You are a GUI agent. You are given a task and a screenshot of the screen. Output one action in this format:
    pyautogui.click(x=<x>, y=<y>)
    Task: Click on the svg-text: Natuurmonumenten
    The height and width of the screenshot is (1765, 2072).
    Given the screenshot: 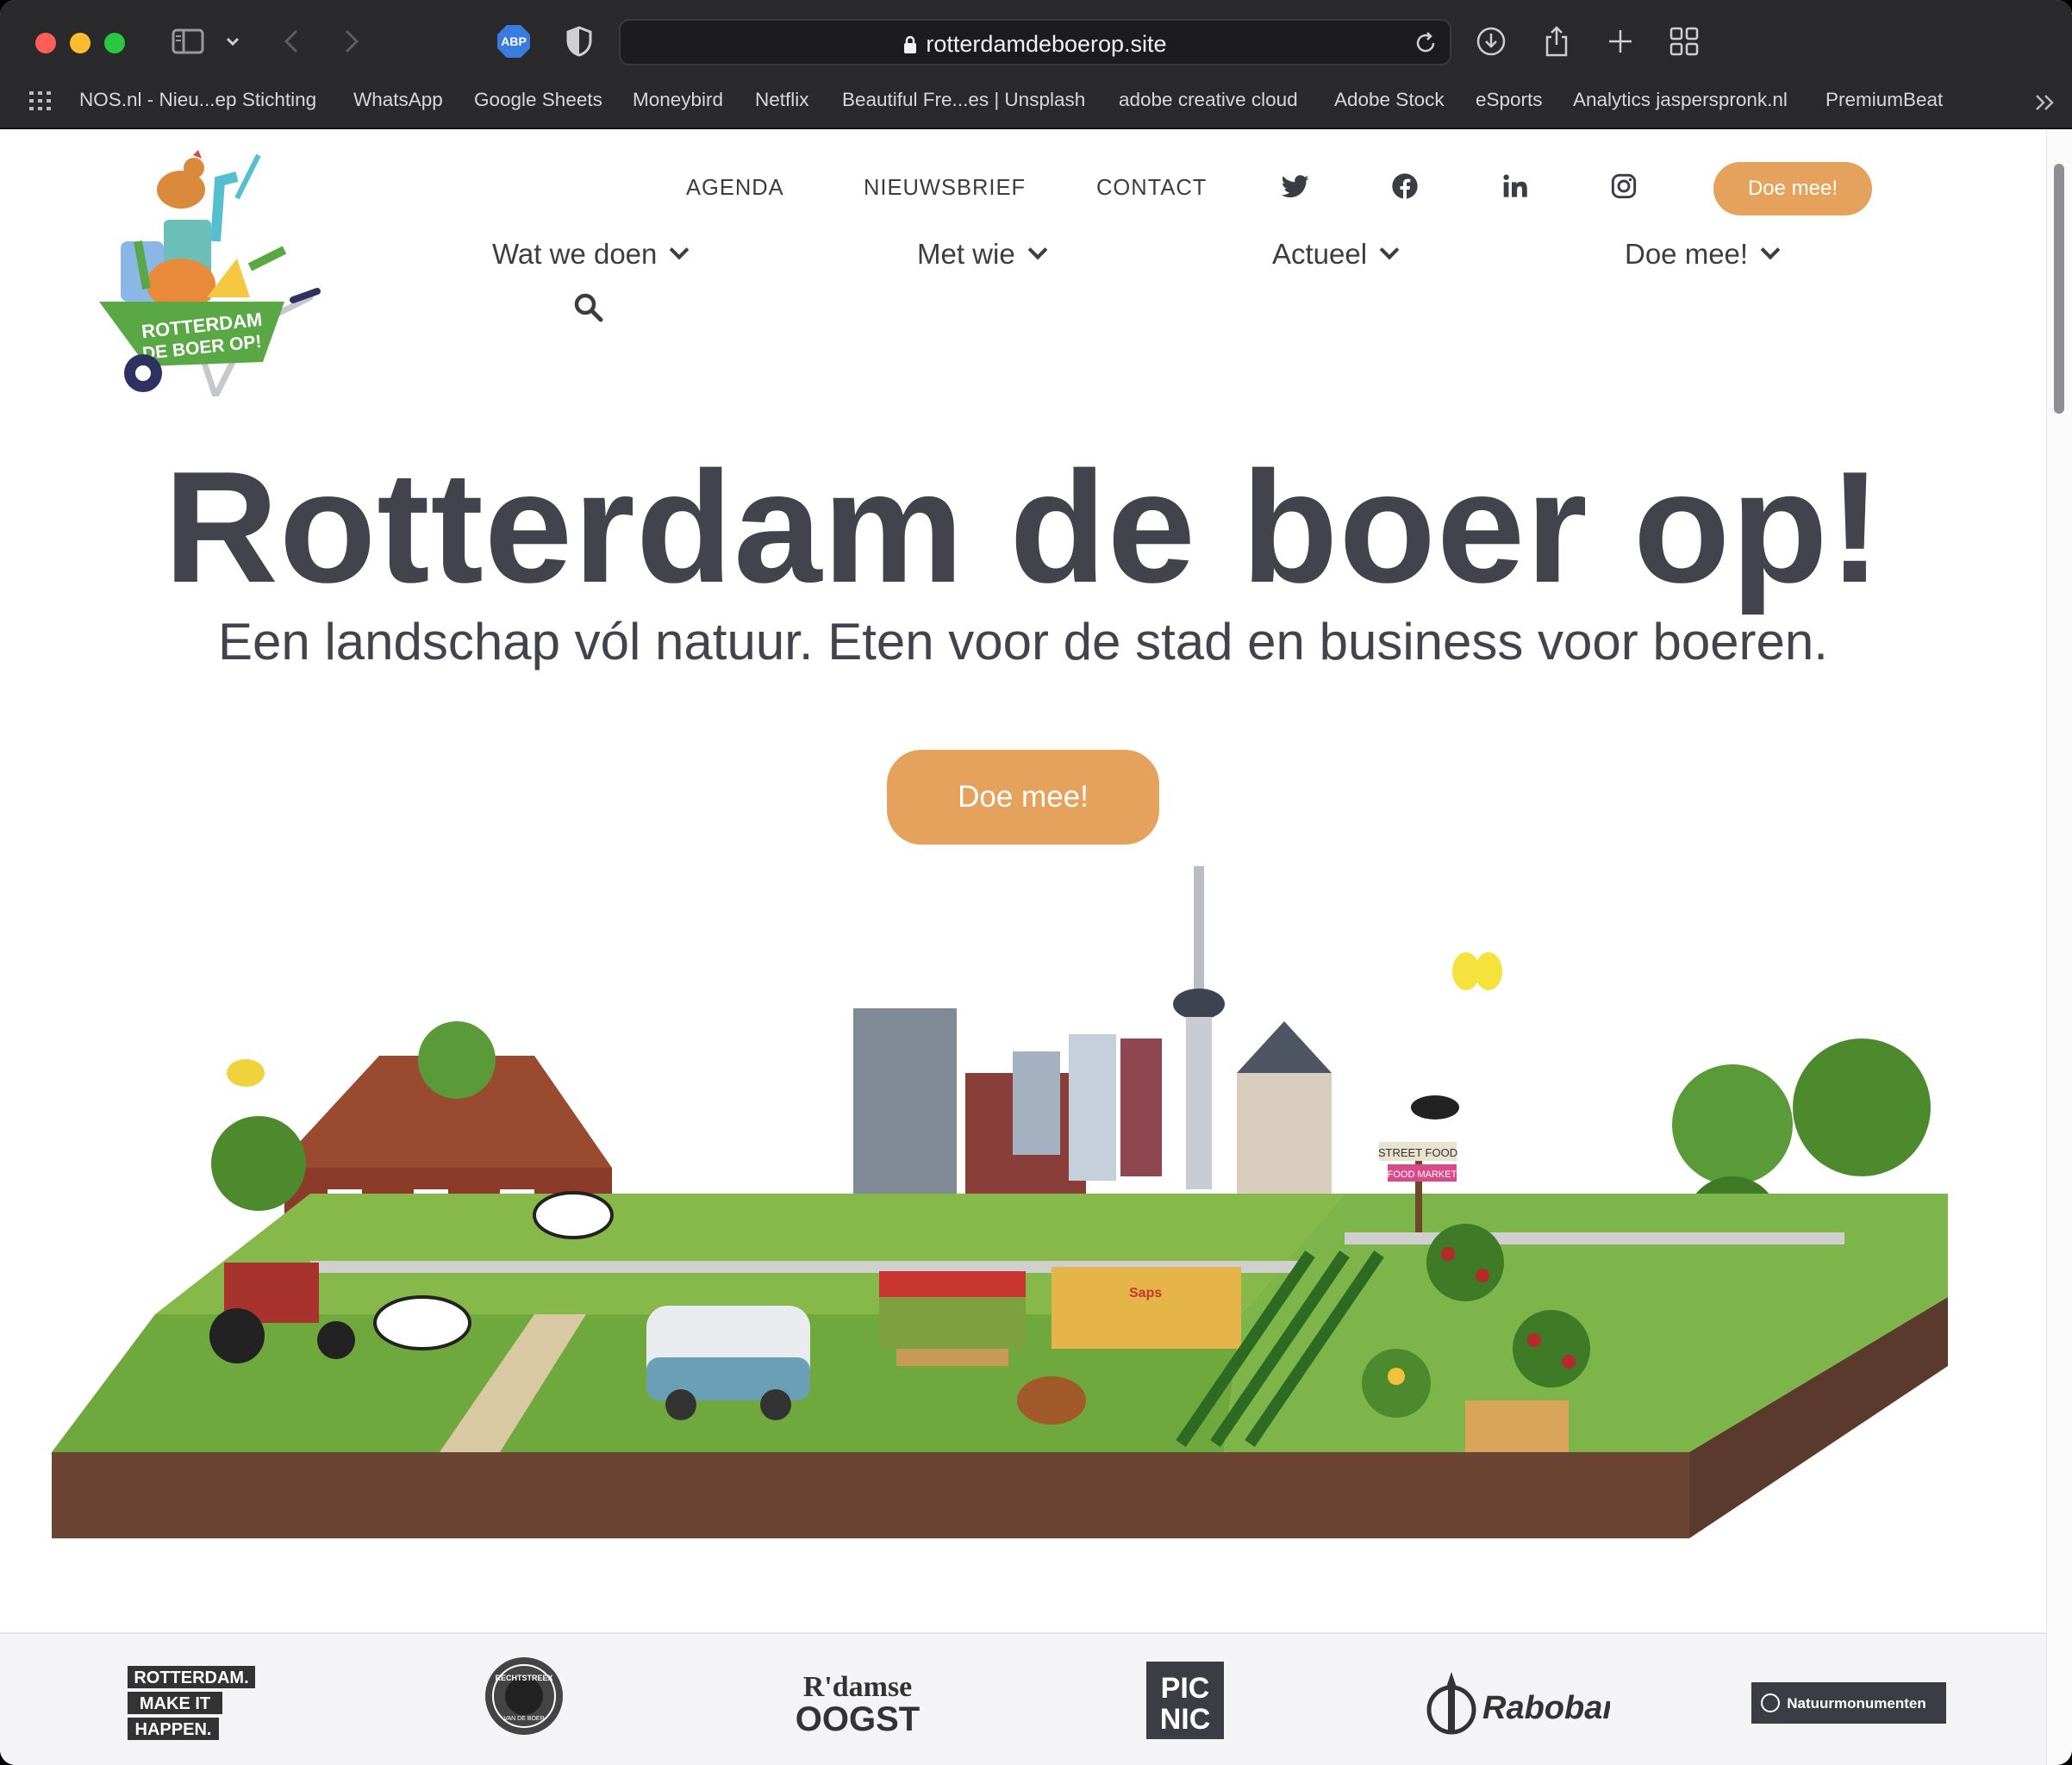 What is the action you would take?
    pyautogui.click(x=1856, y=1703)
    